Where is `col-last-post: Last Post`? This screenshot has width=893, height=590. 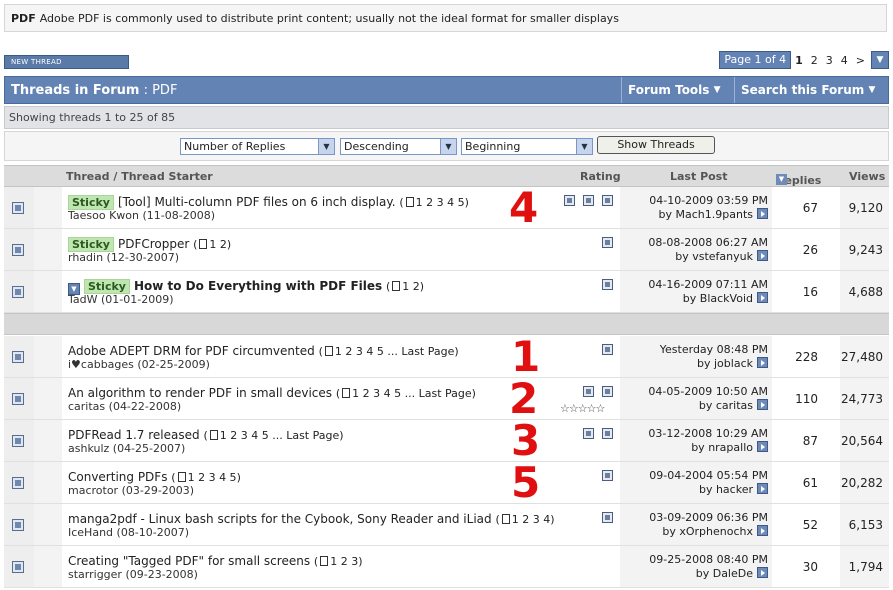 col-last-post: Last Post is located at coordinates (699, 176).